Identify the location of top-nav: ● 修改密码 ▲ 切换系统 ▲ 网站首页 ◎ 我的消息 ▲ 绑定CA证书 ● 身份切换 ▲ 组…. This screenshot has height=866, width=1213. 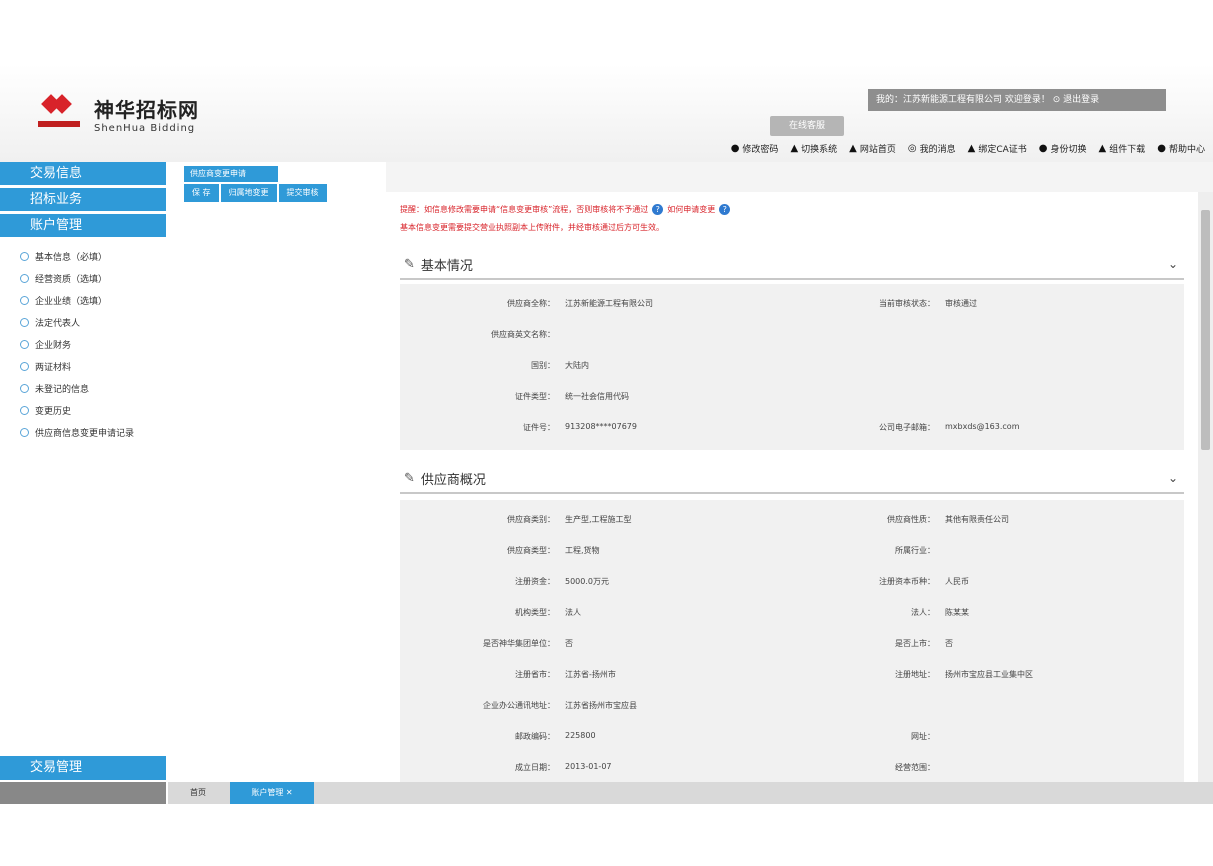
(968, 148).